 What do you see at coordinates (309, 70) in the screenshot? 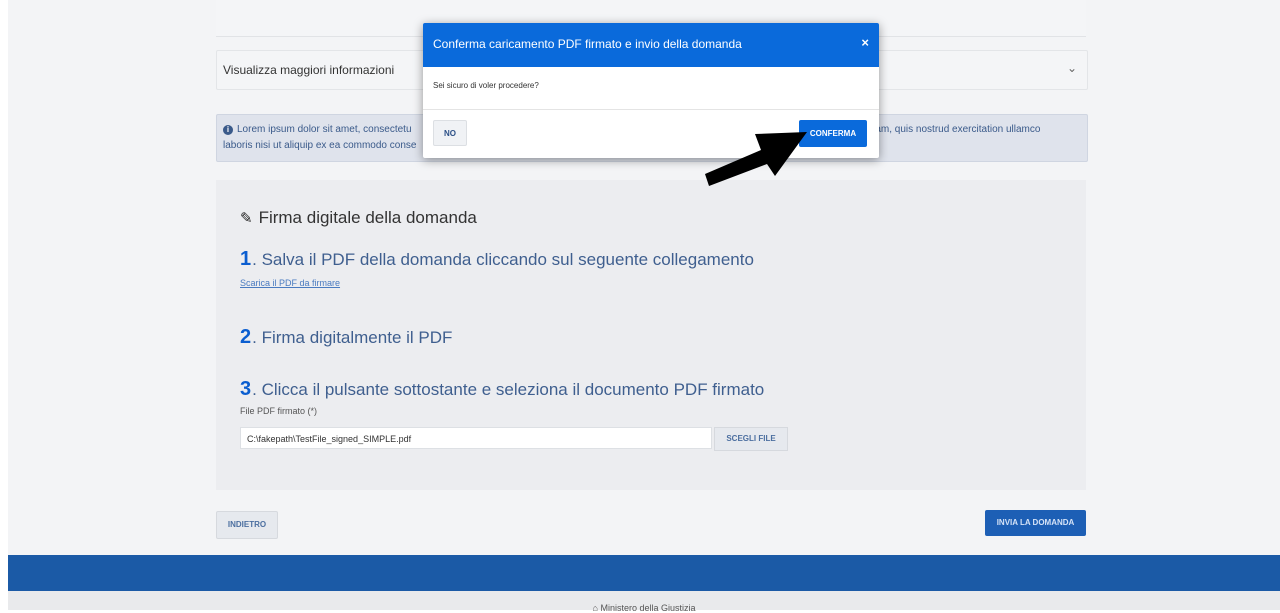
I see `accordion-label: Visualizza maggiori informazioni` at bounding box center [309, 70].